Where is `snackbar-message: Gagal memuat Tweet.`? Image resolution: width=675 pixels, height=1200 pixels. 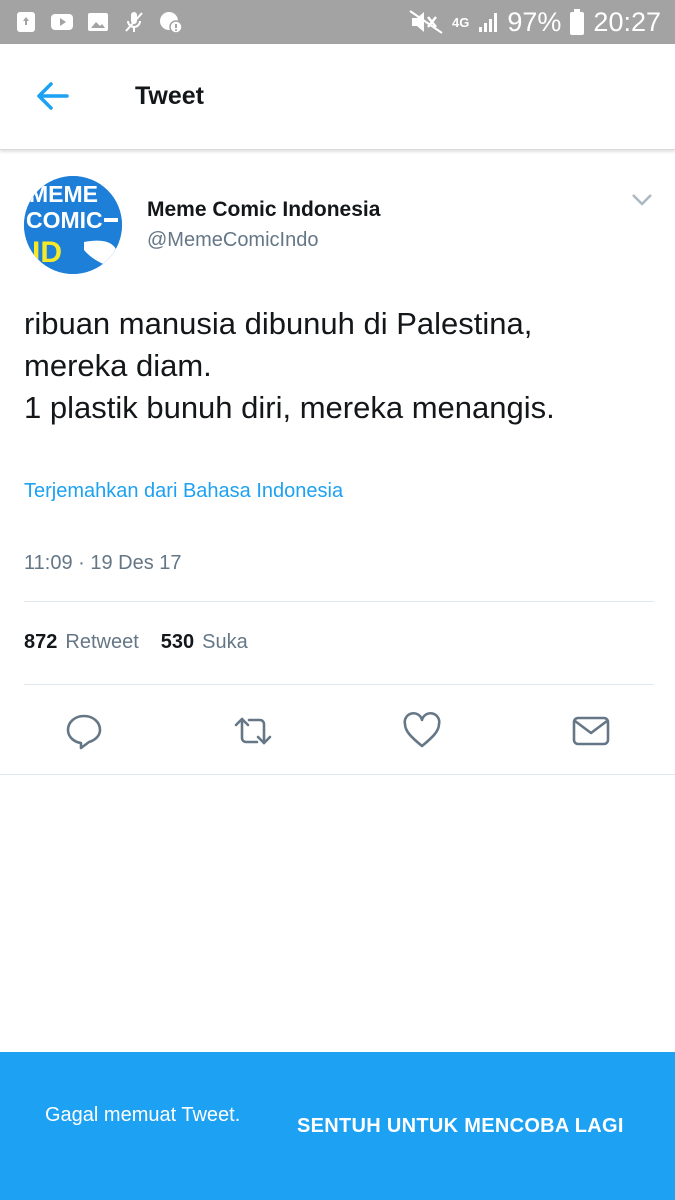
snackbar-message: Gagal memuat Tweet. is located at coordinates (143, 1115).